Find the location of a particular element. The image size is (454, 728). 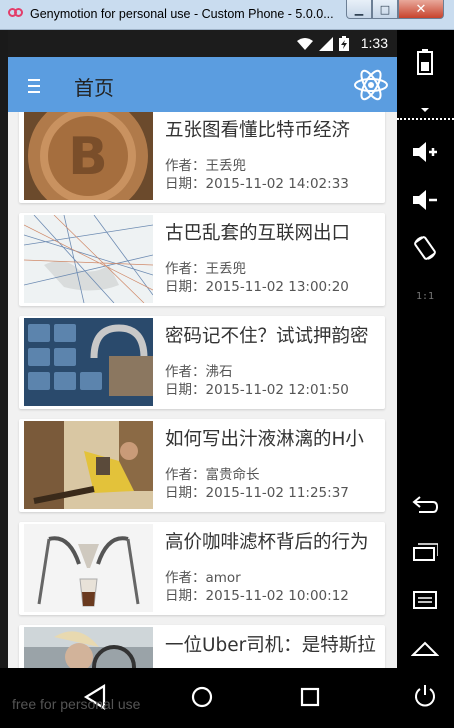

maximize-button: □ is located at coordinates (385, 9).